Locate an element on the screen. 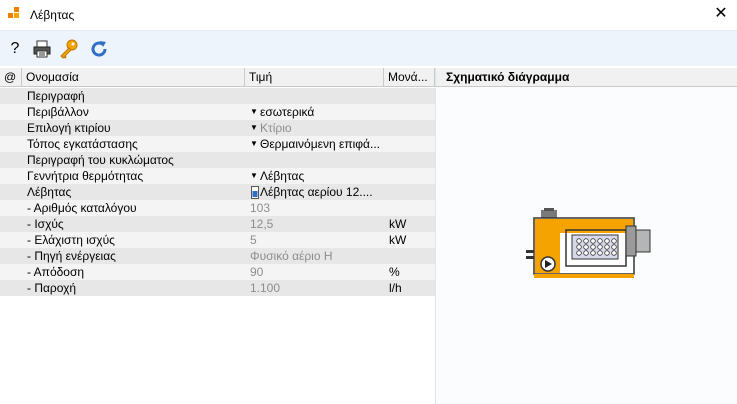  schematic-title: Σχηματικό διάγραμμα is located at coordinates (586, 77).